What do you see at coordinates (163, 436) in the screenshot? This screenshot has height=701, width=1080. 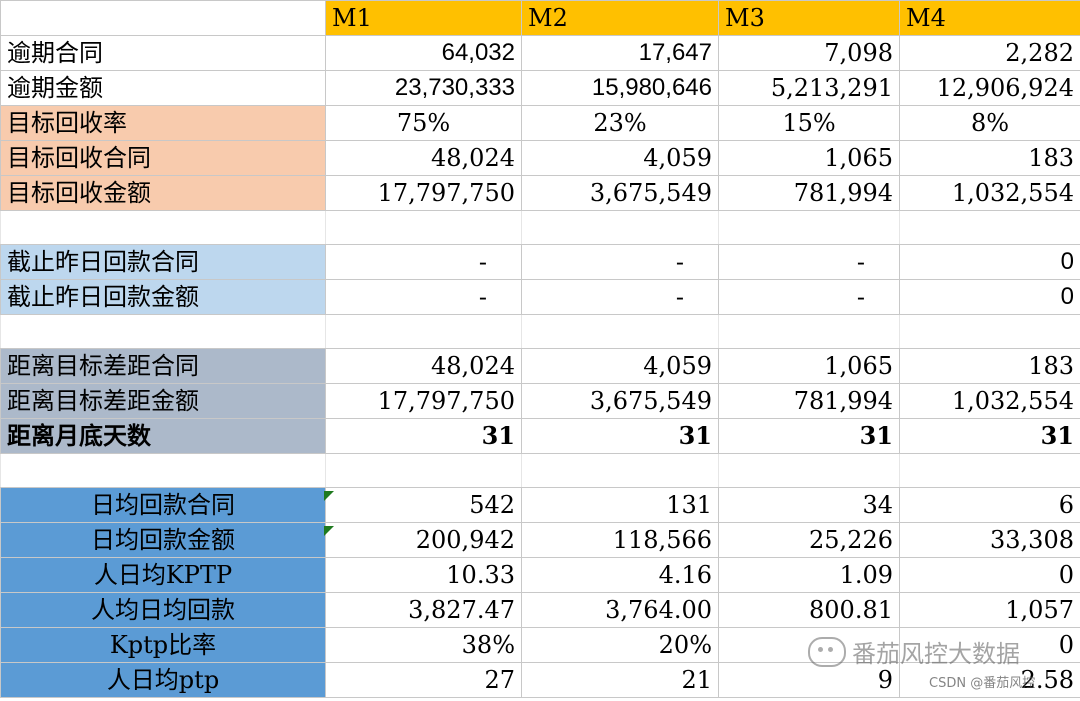 I see `row-label: 距离月底天数` at bounding box center [163, 436].